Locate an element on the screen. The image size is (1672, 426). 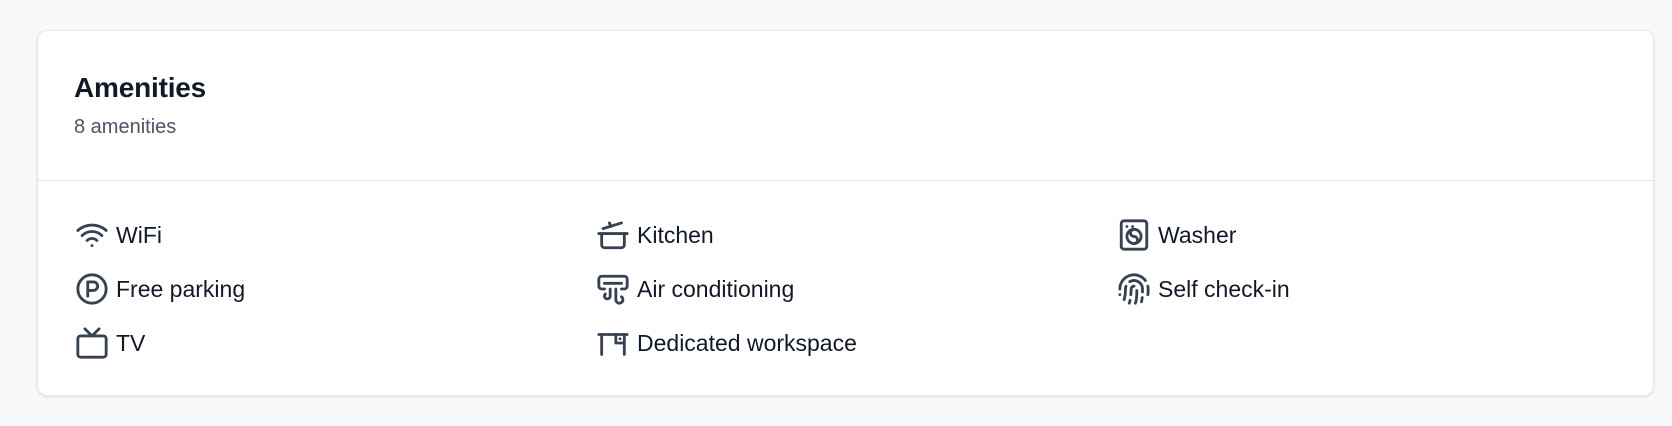
amenities-count: 8 amenities is located at coordinates (125, 127).